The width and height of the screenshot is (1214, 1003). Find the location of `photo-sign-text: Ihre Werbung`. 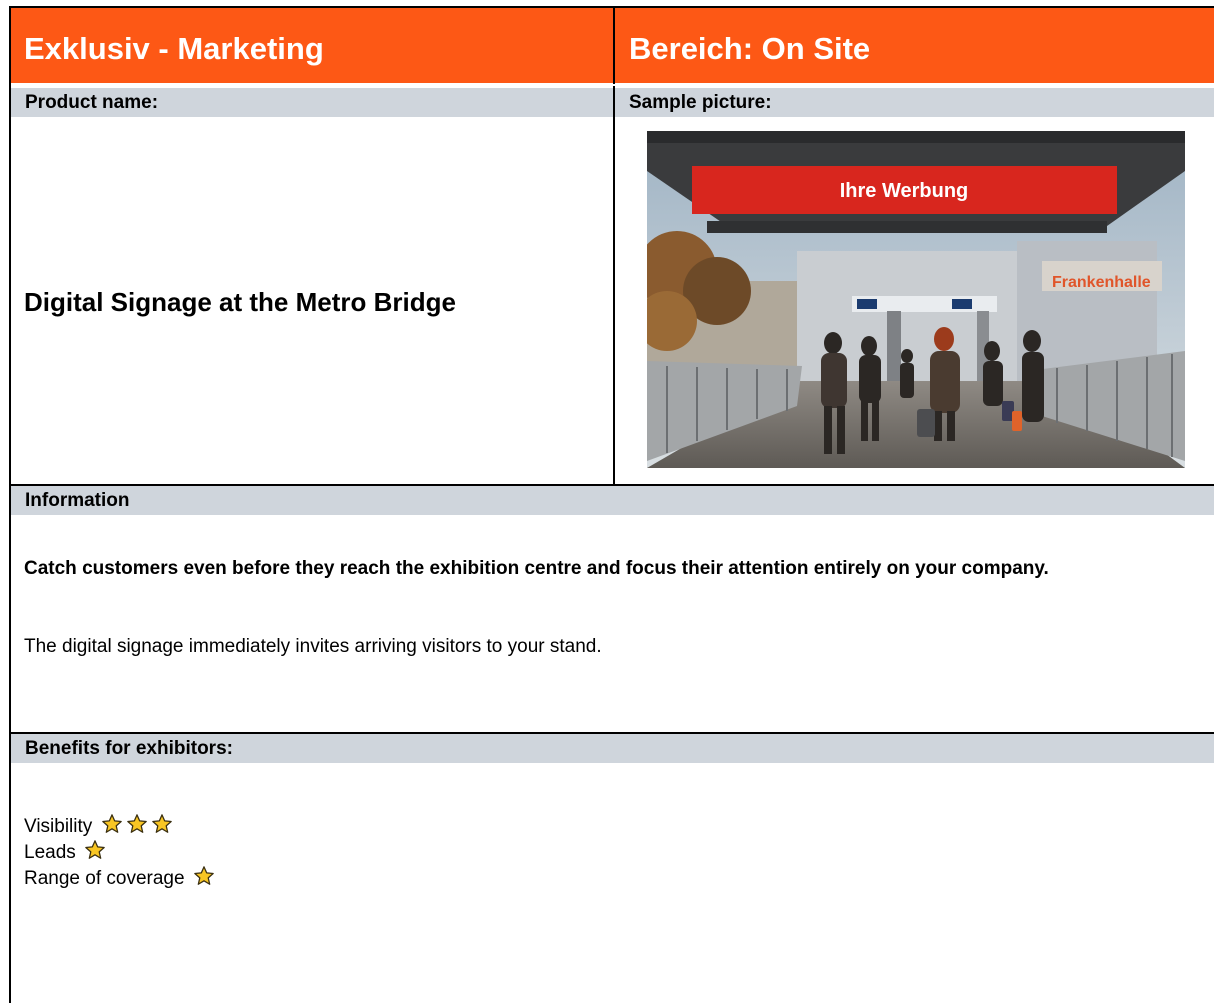

photo-sign-text: Ihre Werbung is located at coordinates (904, 191).